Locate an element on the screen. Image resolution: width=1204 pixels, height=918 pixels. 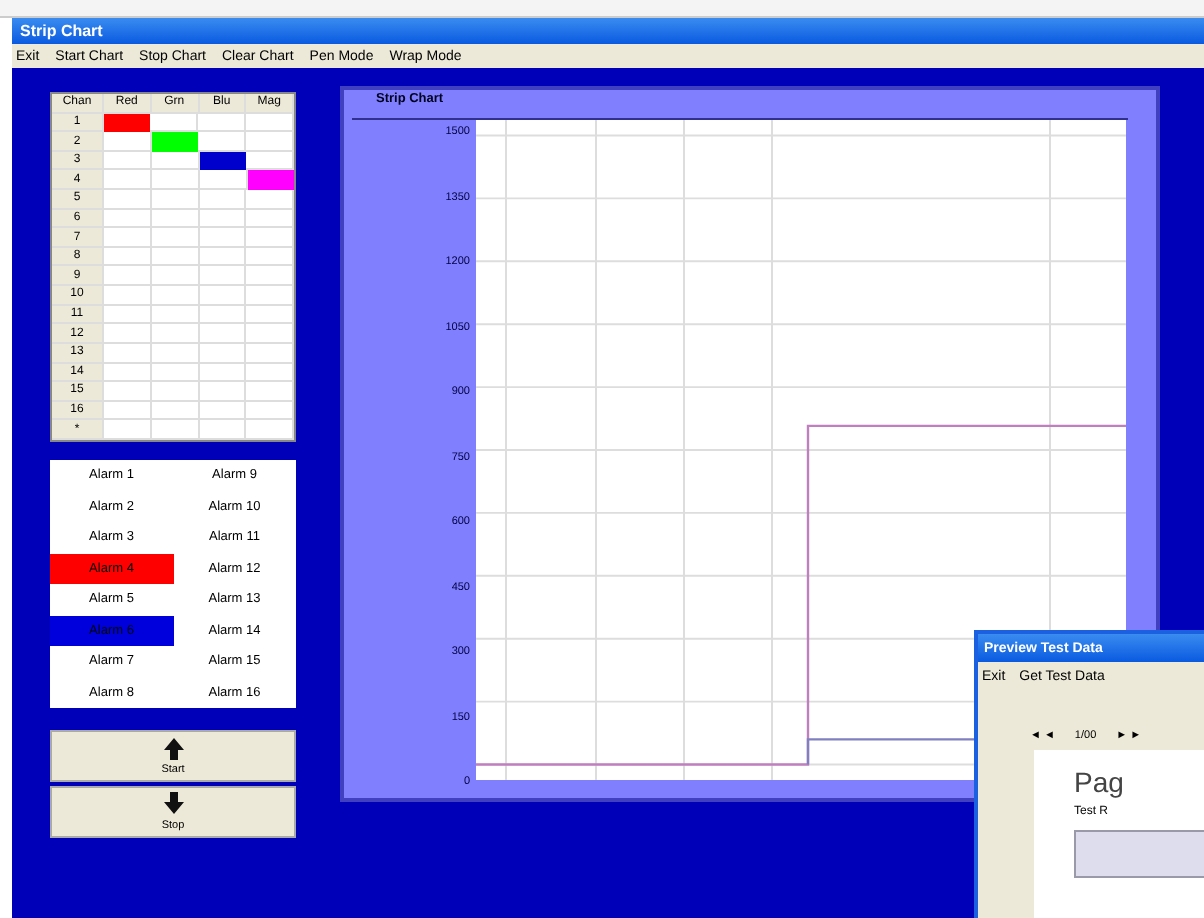
pen-icon is located at coordinates (173, 750).